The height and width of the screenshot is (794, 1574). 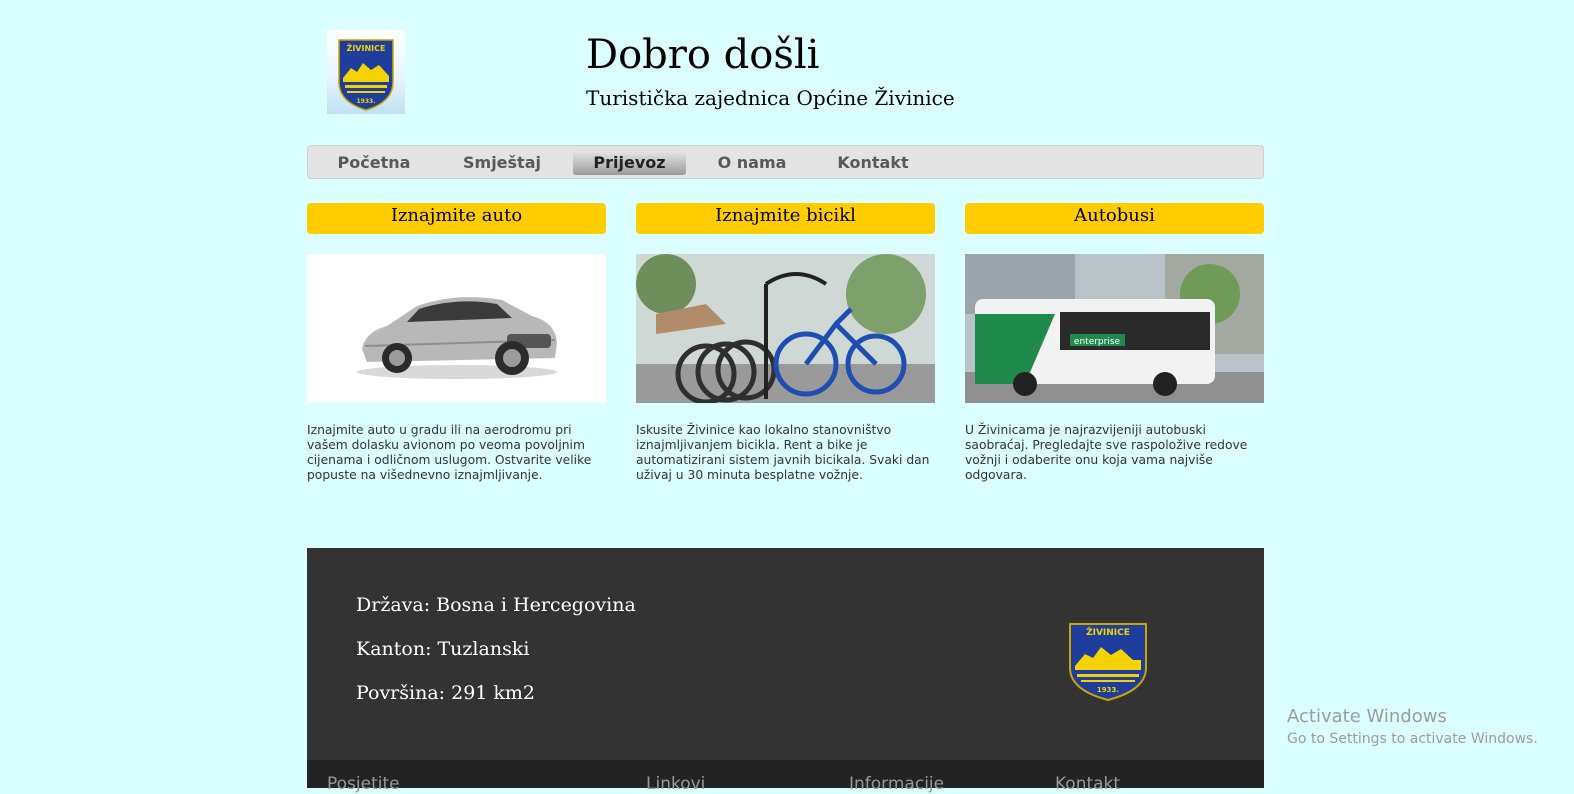 I want to click on footer-country: Država: Bosna i Hercegovina, so click(x=496, y=605).